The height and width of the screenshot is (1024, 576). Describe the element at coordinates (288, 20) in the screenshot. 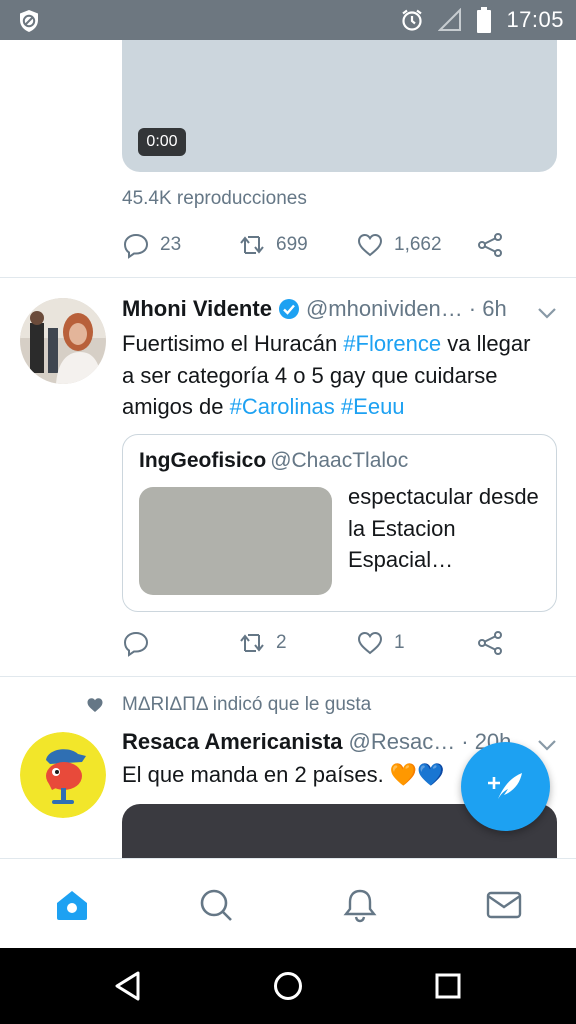

I see `status-bar: 17:05` at that location.